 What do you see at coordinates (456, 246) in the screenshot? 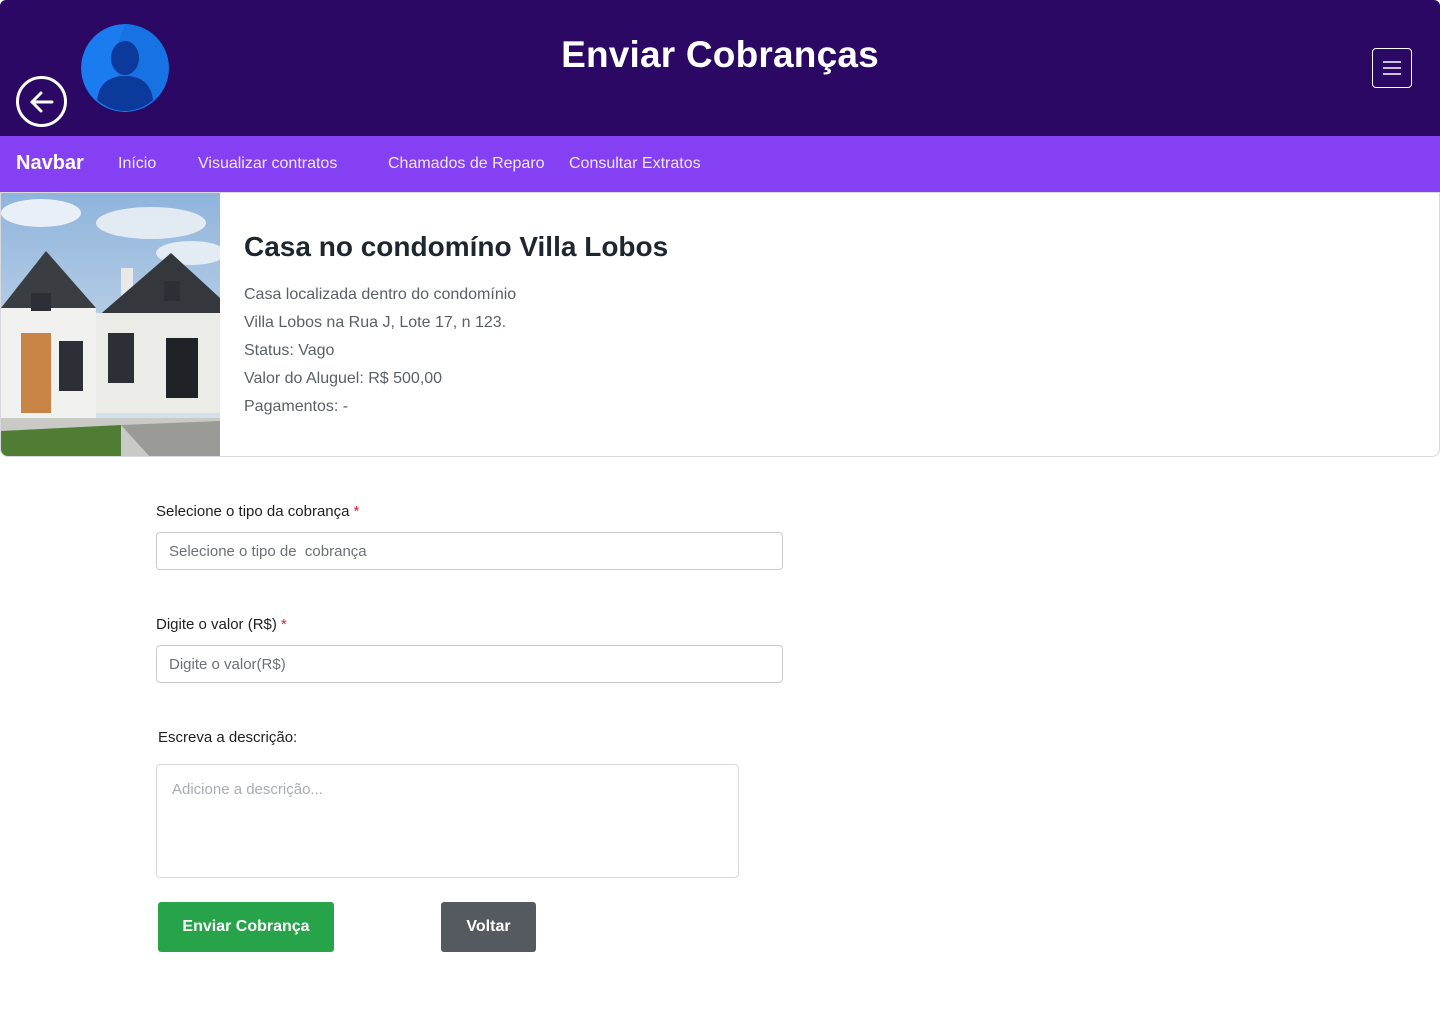
I see `property-title: Casa no condomíno Villa Lobos` at bounding box center [456, 246].